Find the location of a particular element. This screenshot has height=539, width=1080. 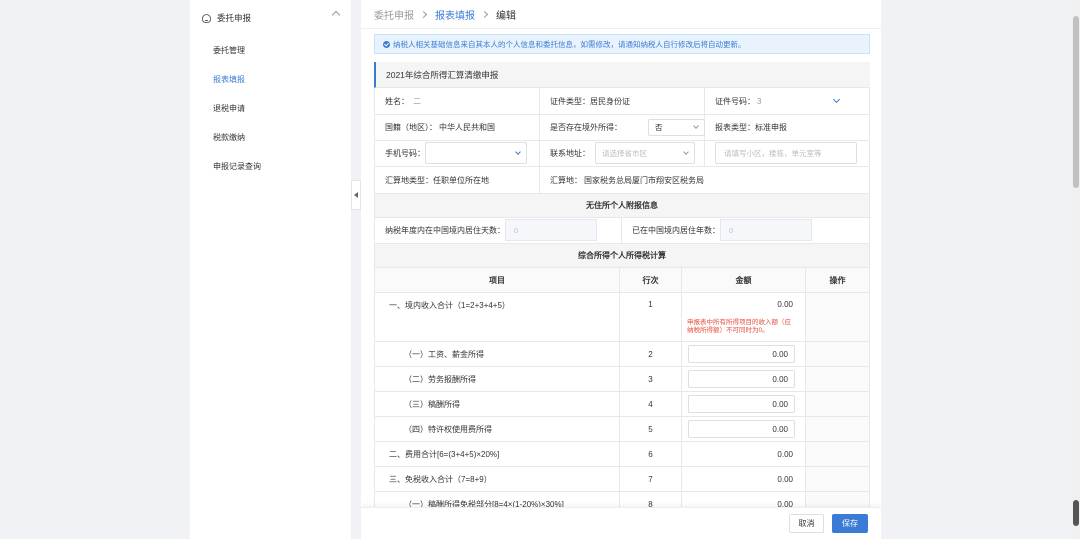

labor-income-input: 0.00 is located at coordinates (741, 379).